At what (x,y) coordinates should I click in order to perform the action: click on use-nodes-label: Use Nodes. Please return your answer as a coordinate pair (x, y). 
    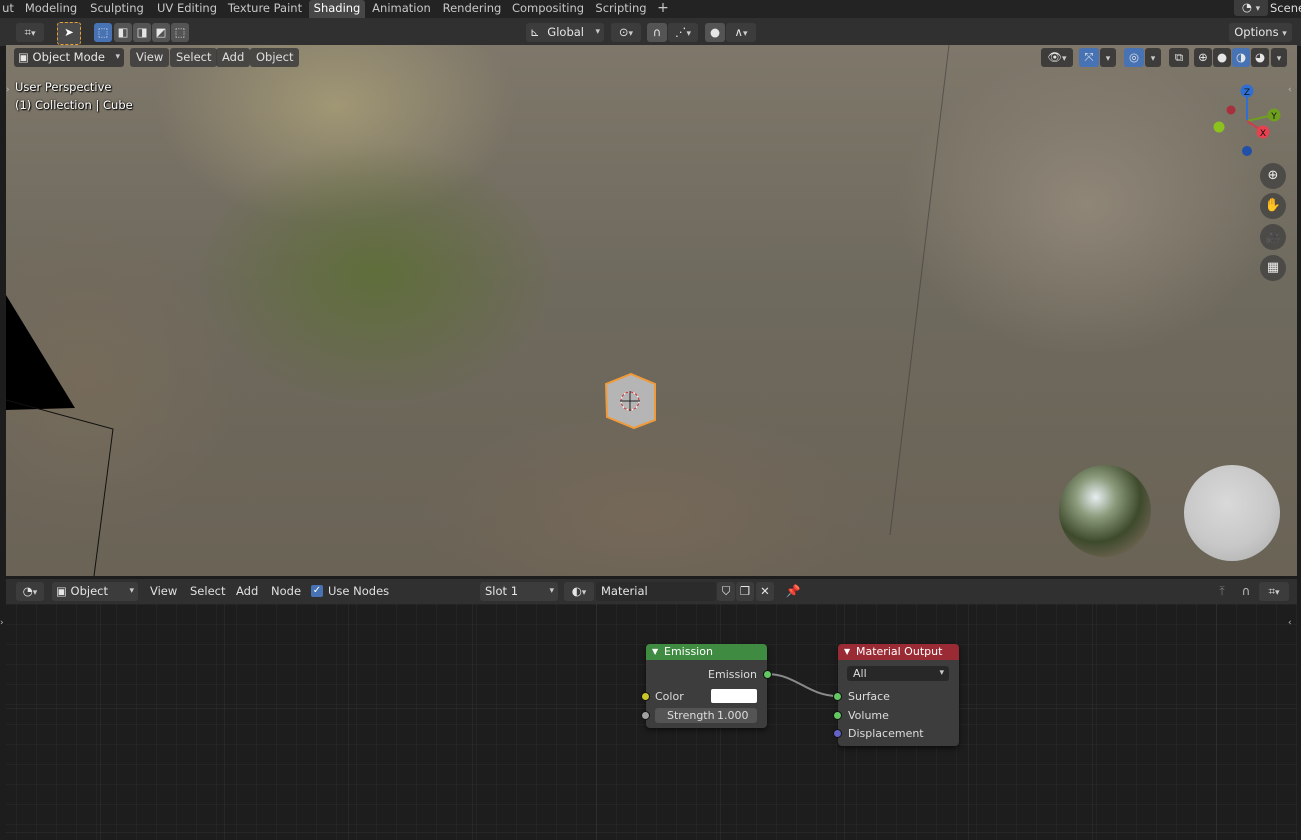
    Looking at the image, I should click on (359, 591).